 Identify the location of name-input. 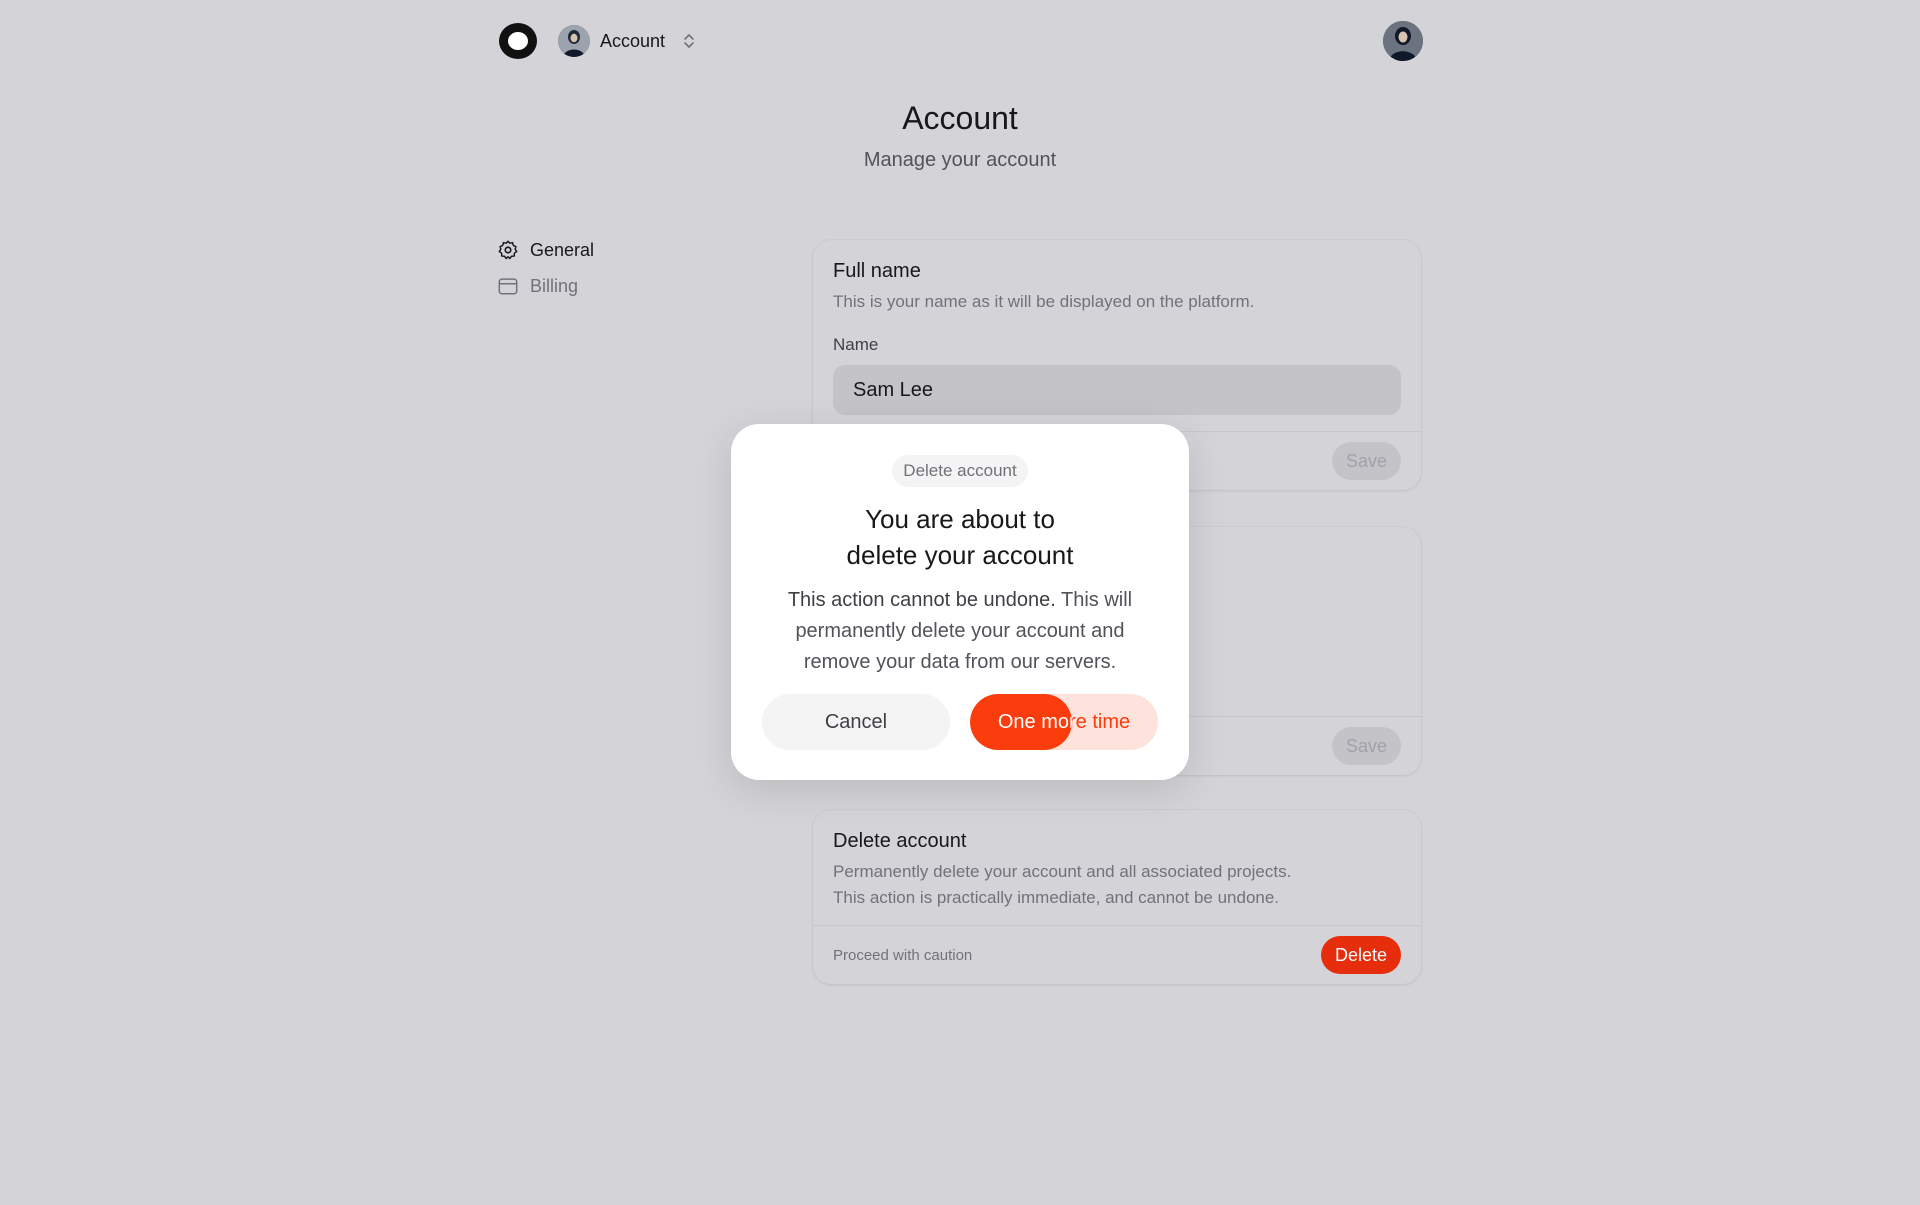
(1117, 390).